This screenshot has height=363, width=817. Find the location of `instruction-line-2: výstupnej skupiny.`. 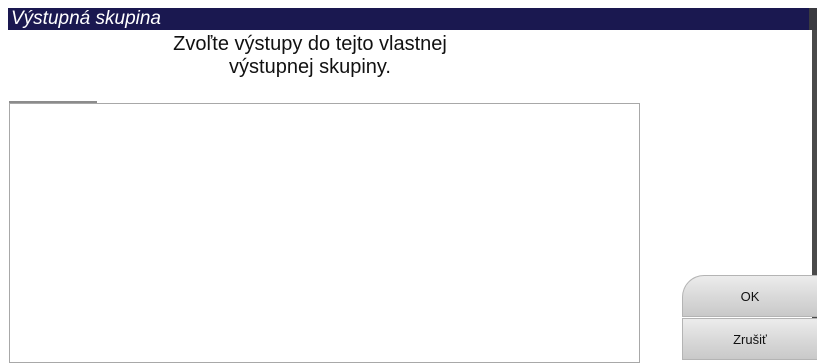

instruction-line-2: výstupnej skupiny. is located at coordinates (310, 67).